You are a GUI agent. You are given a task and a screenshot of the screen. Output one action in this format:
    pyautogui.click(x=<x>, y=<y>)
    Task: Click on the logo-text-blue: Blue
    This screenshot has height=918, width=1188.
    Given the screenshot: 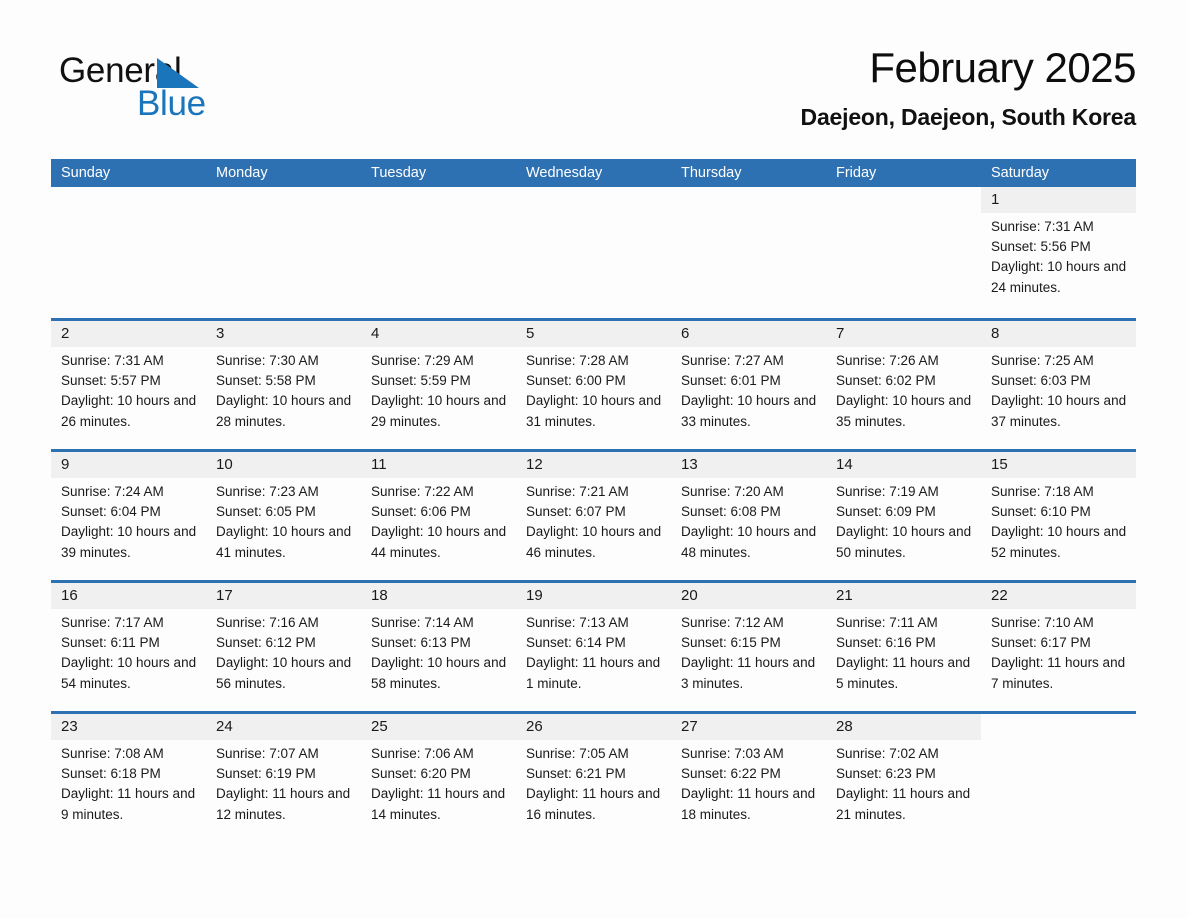 What is the action you would take?
    pyautogui.click(x=171, y=103)
    